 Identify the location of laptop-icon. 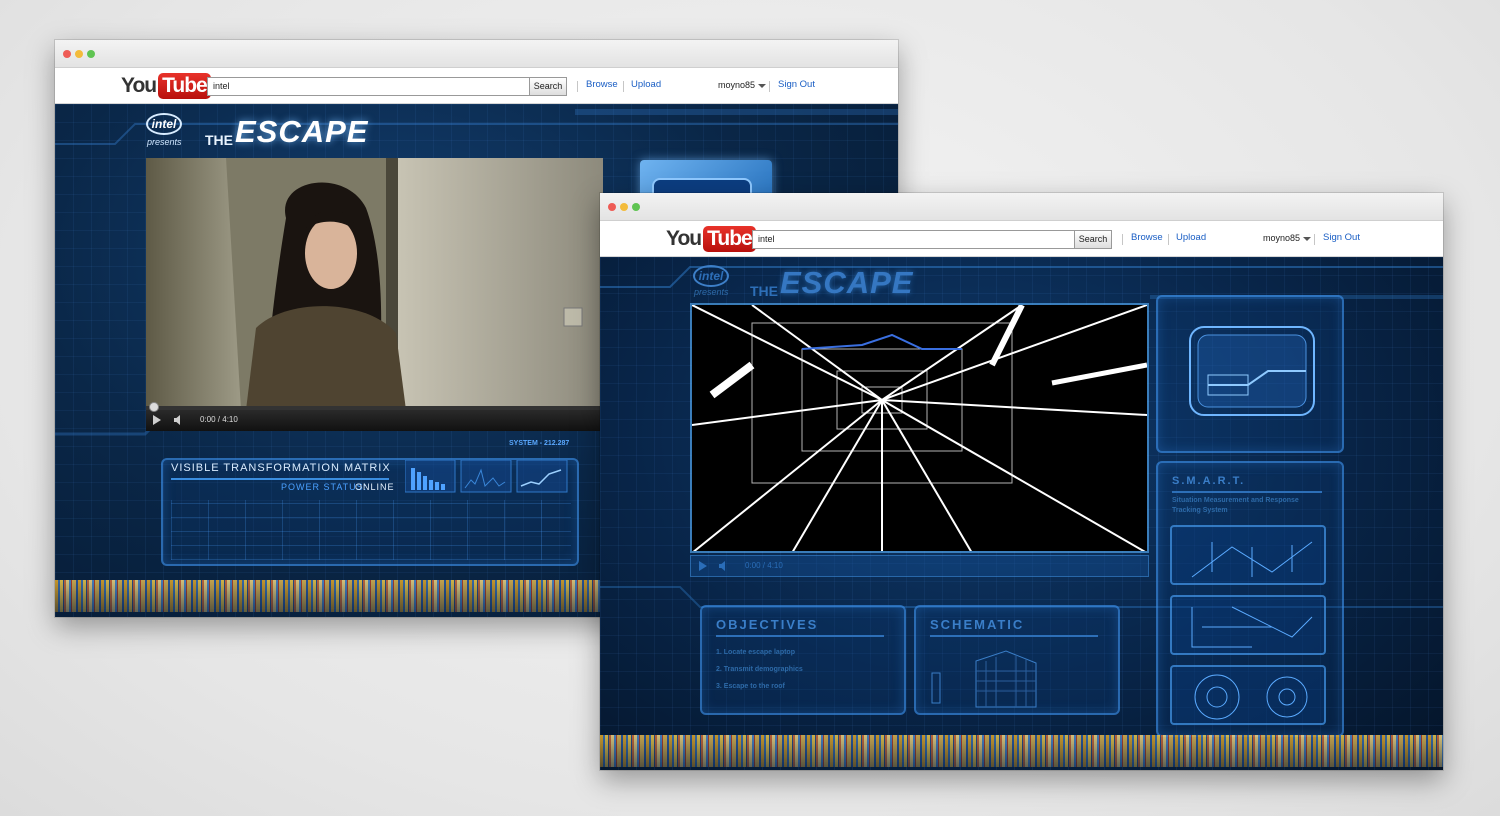
(1252, 371).